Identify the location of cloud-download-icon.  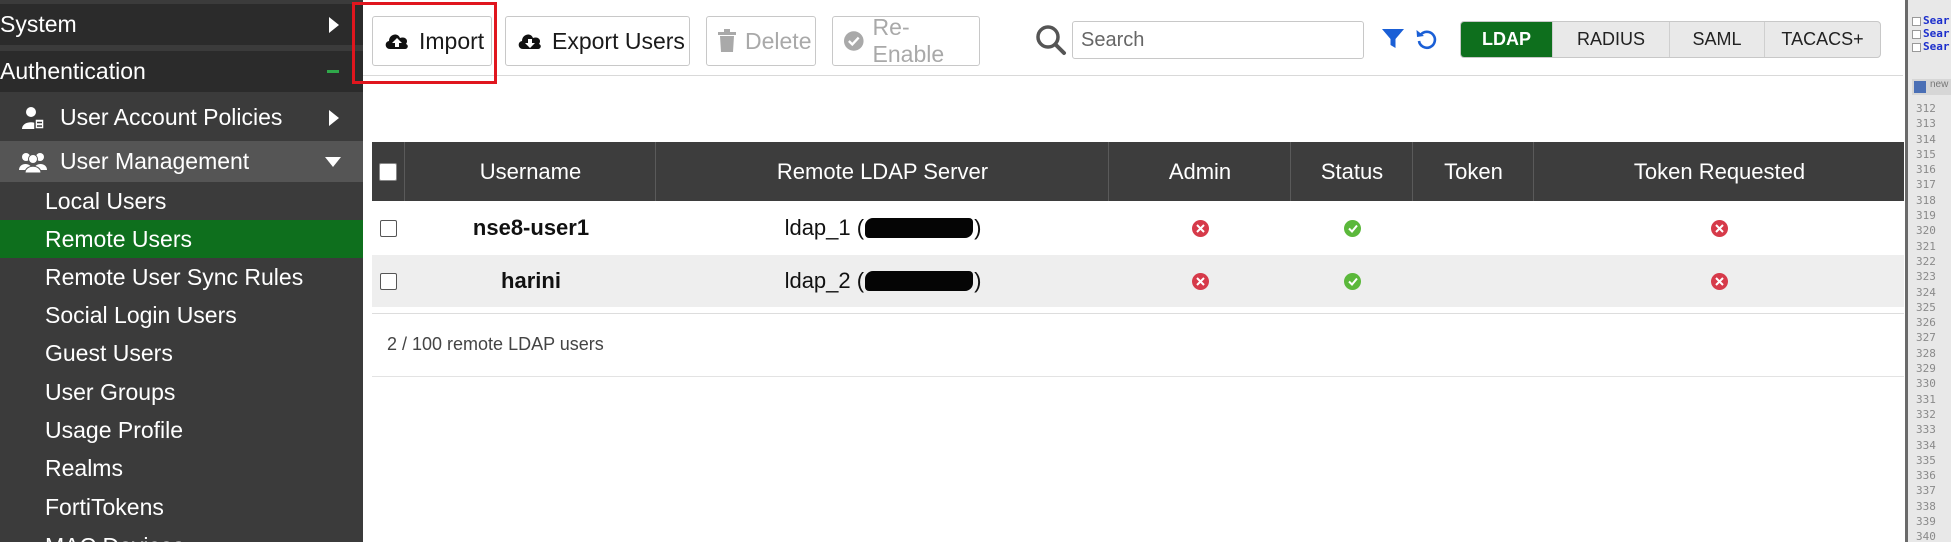
(529, 41).